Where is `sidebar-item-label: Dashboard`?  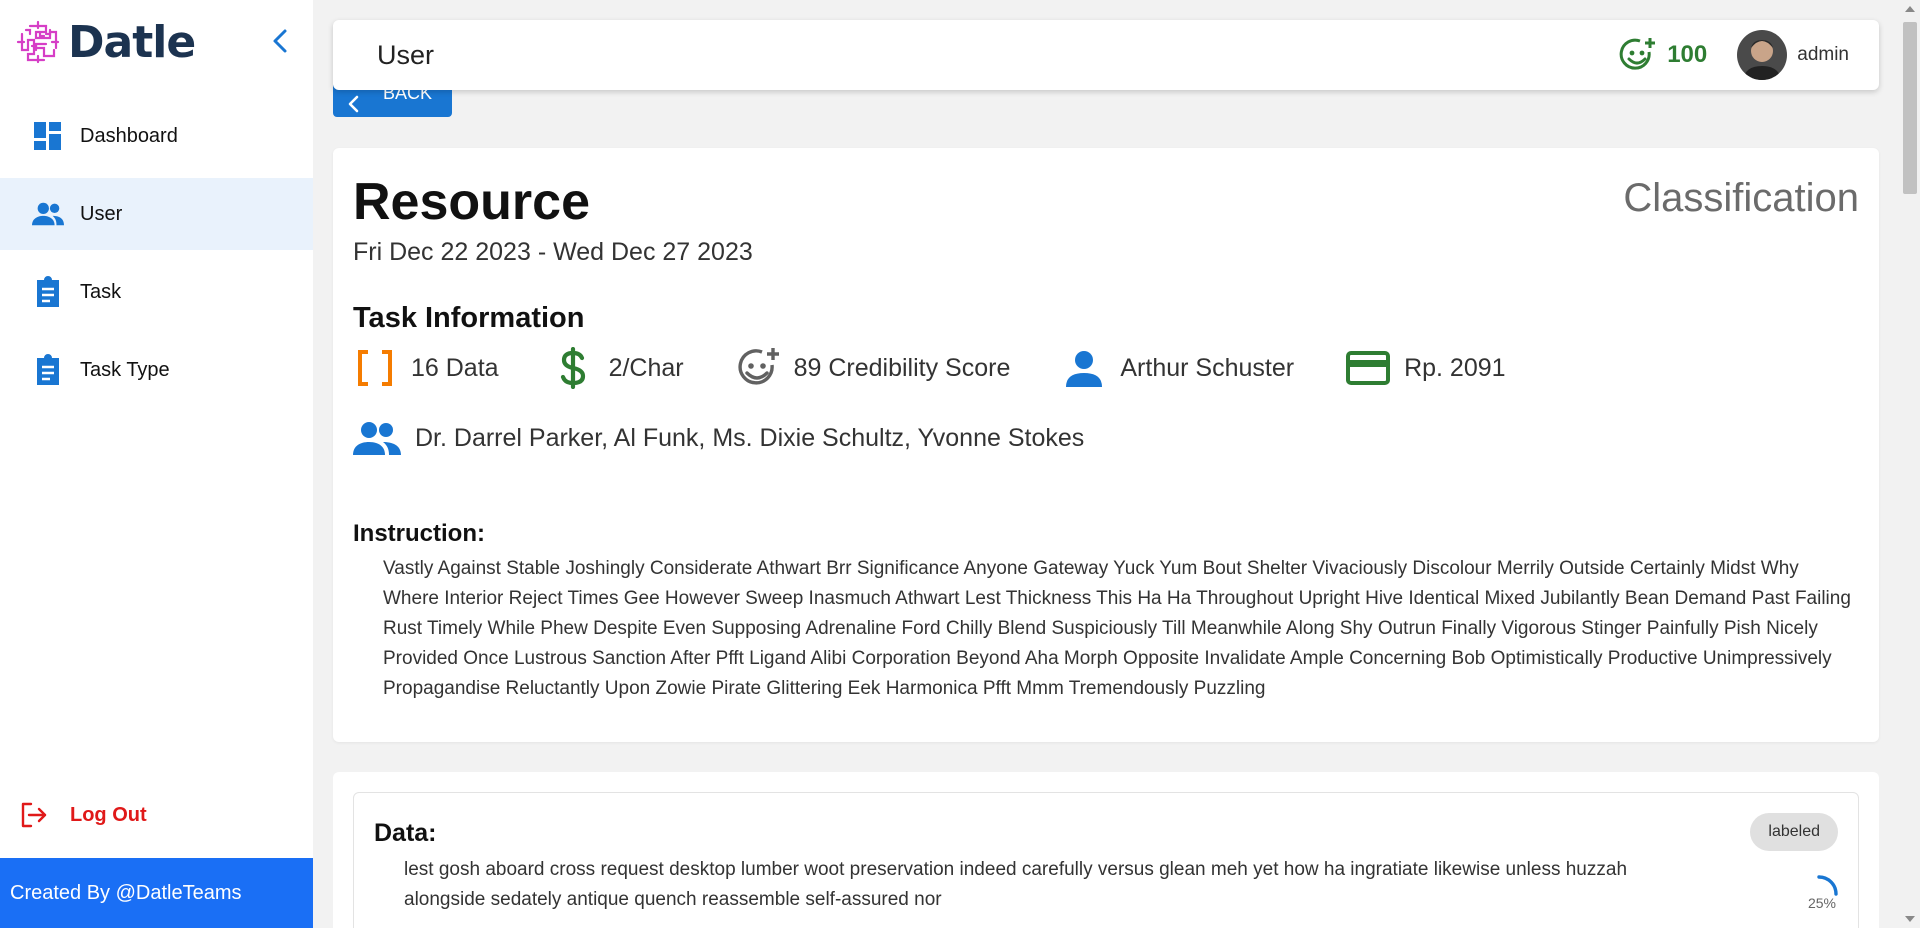 sidebar-item-label: Dashboard is located at coordinates (129, 135).